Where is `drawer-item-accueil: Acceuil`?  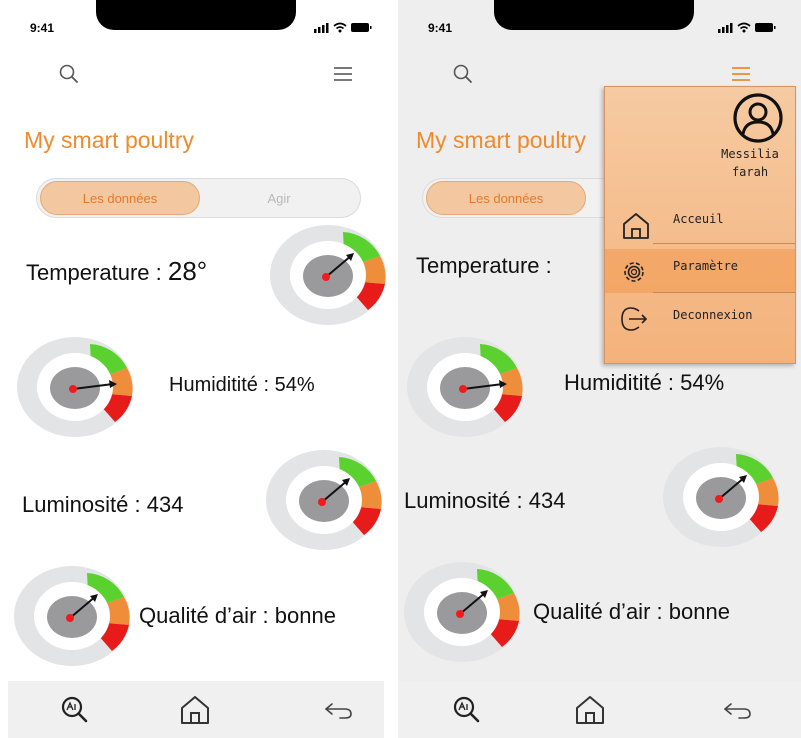
drawer-item-accueil: Acceuil is located at coordinates (700, 223).